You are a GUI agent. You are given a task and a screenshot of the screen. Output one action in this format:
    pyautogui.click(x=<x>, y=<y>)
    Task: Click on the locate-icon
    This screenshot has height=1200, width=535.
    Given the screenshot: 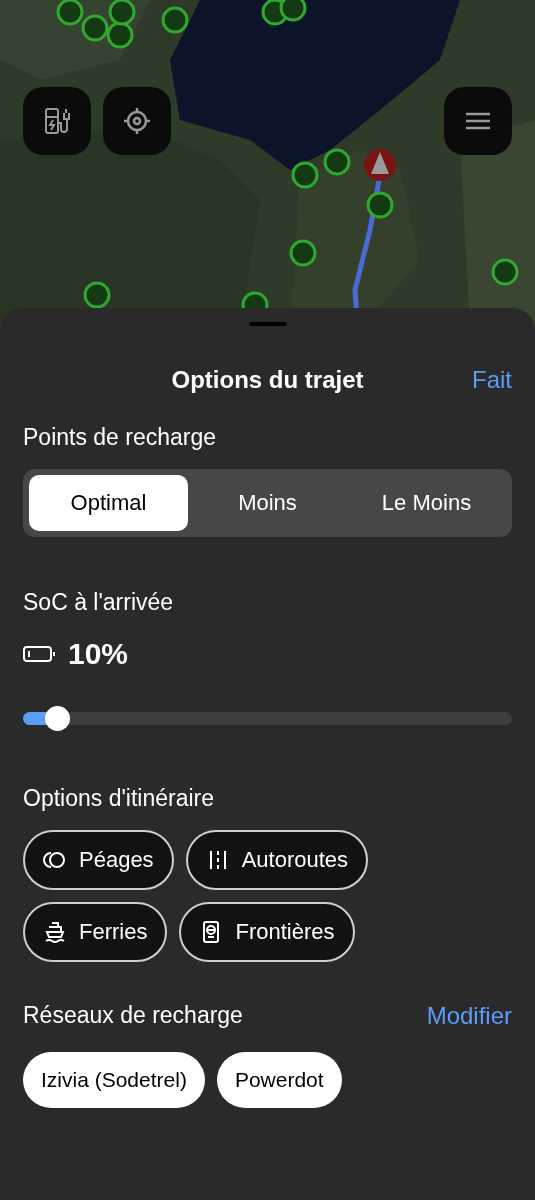 What is the action you would take?
    pyautogui.click(x=137, y=121)
    